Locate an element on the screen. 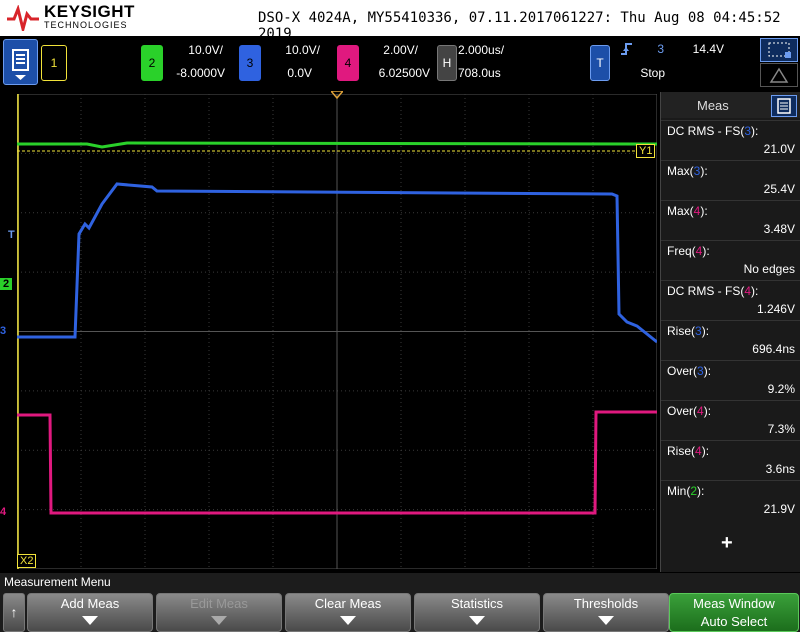 The width and height of the screenshot is (800, 632). meas-window-line1: Meas Window is located at coordinates (734, 603).